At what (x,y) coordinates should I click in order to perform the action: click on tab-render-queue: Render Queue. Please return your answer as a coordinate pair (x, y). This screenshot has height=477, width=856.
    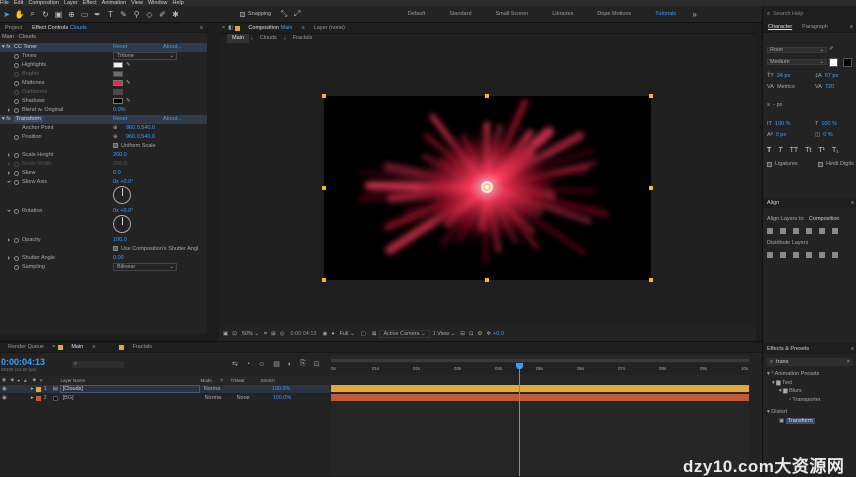
    Looking at the image, I should click on (24, 347).